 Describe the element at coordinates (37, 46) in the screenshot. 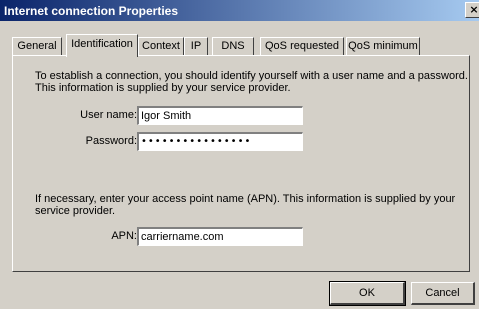

I see `tab-general: General` at that location.